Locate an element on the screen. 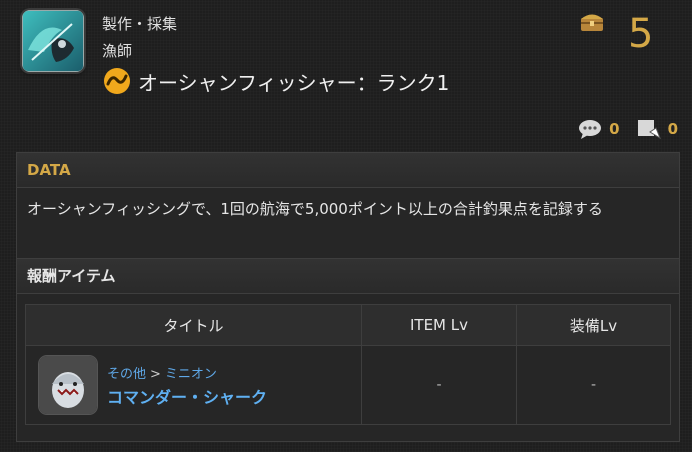 The image size is (692, 452). achievement-icon is located at coordinates (53, 41).